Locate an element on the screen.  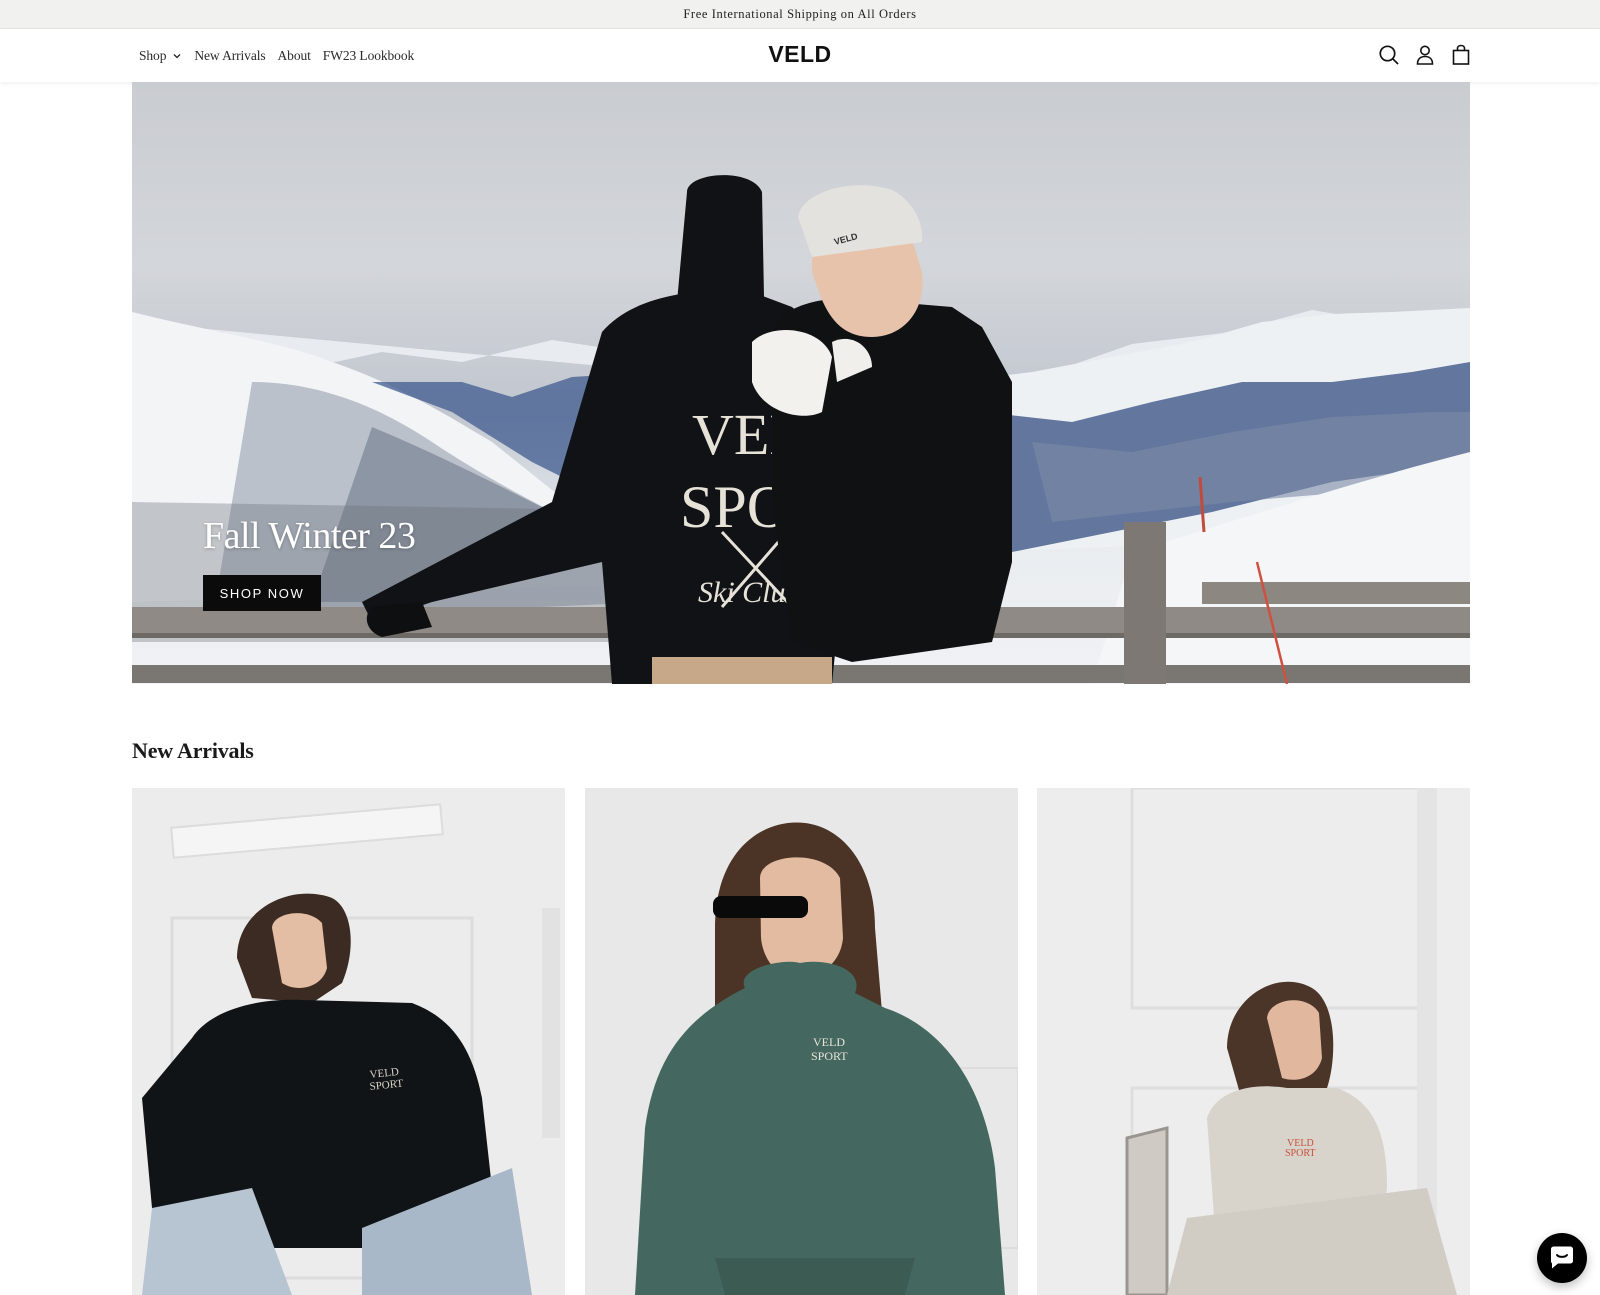
cart-icon is located at coordinates (1461, 55).